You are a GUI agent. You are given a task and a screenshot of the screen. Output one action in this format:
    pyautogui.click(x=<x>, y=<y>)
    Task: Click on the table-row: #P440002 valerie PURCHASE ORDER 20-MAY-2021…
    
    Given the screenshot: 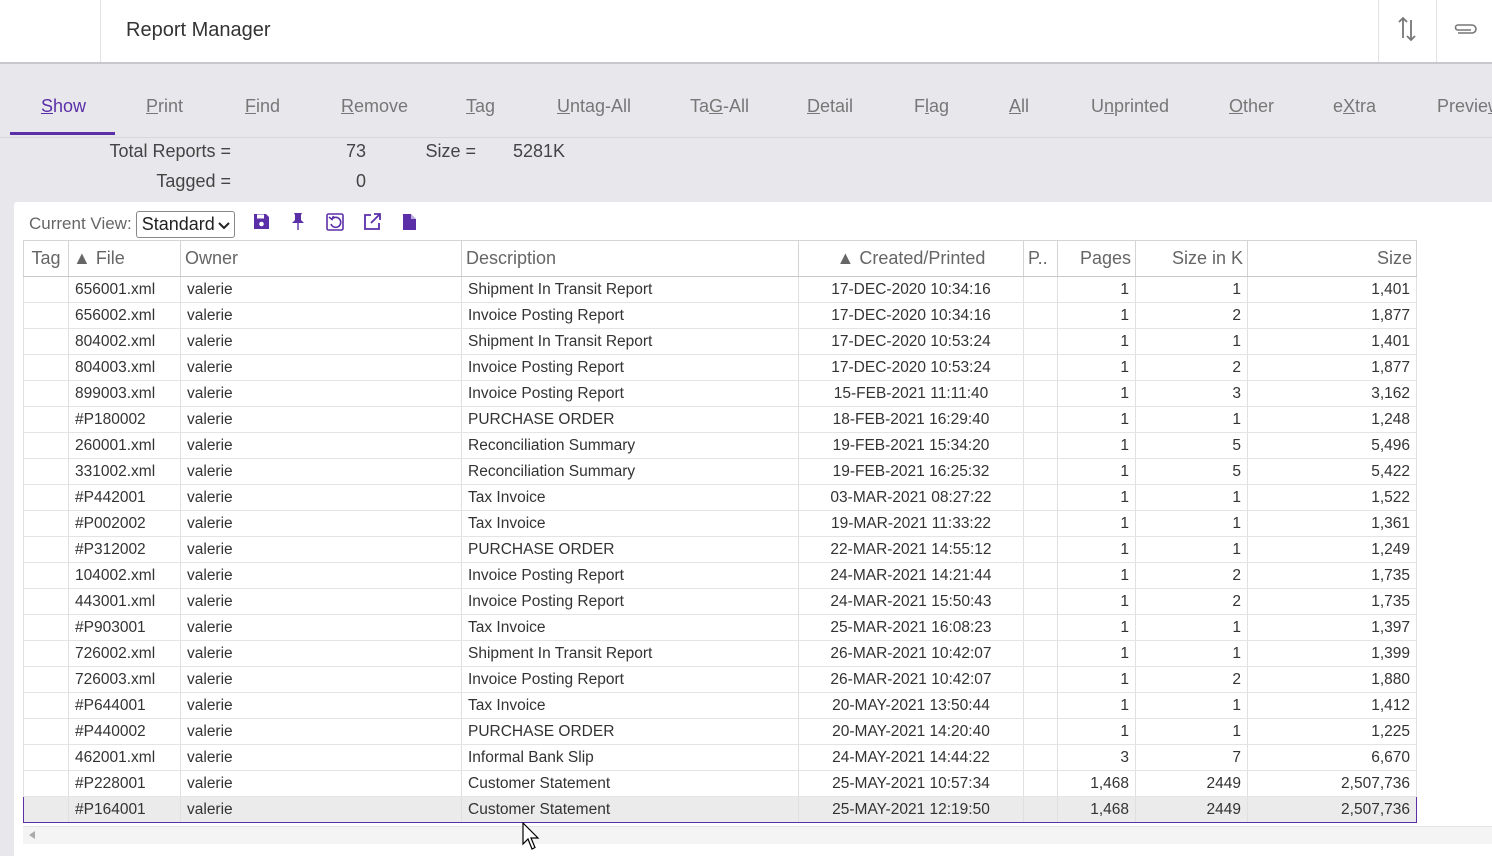 What is the action you would take?
    pyautogui.click(x=720, y=731)
    